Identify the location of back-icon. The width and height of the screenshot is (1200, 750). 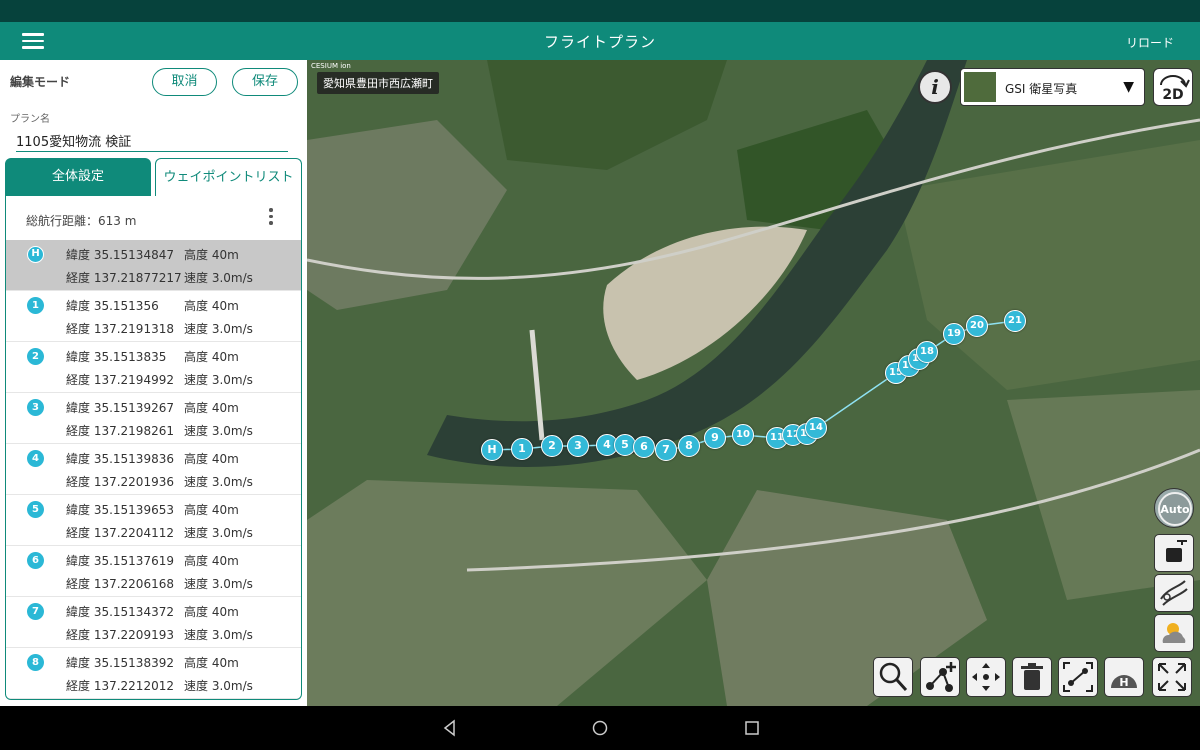
(450, 728).